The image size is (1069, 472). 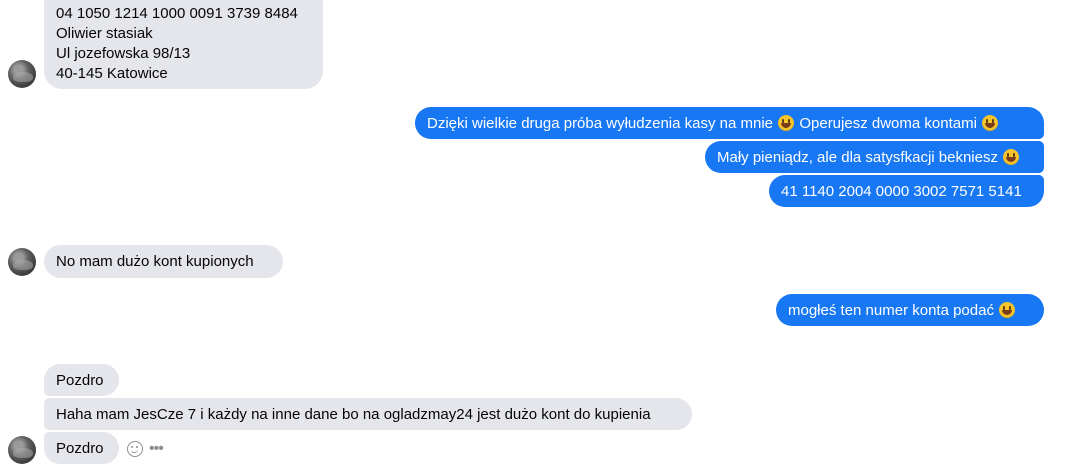 I want to click on message-line: Ul jozefowska 98/13, so click(x=123, y=53).